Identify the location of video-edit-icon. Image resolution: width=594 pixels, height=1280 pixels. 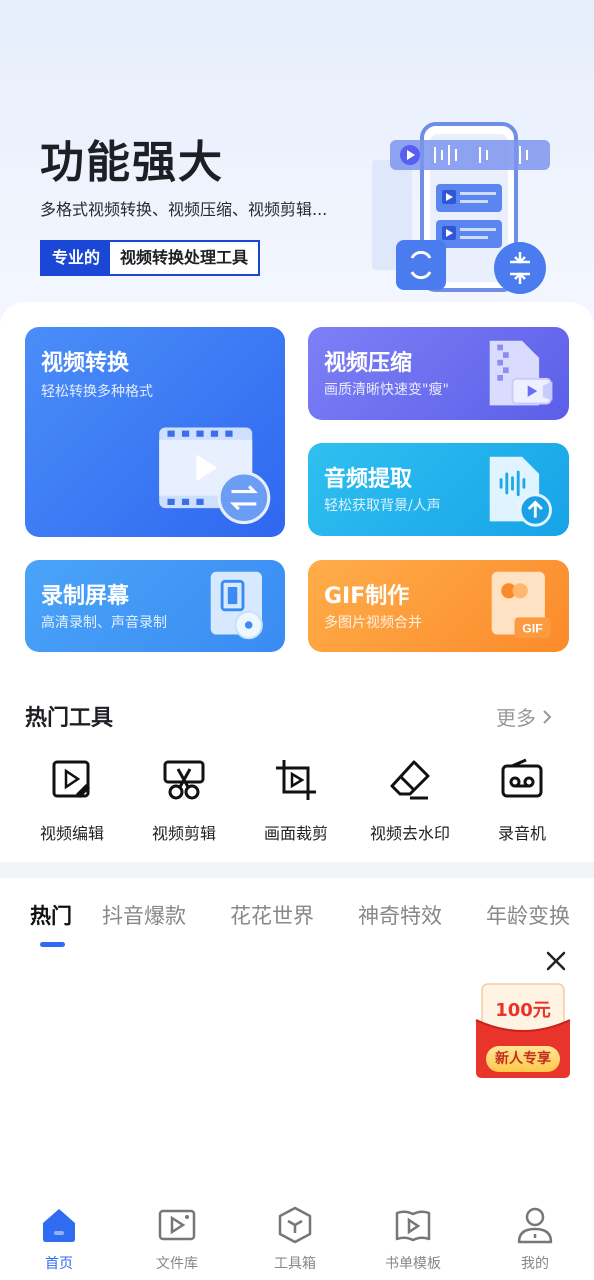
(71, 779).